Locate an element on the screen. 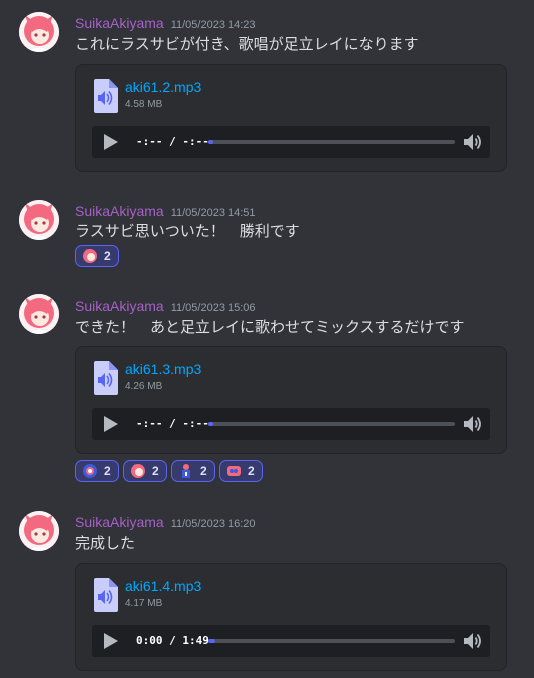  timestamp: 11/05/2023 16:20 is located at coordinates (213, 524).